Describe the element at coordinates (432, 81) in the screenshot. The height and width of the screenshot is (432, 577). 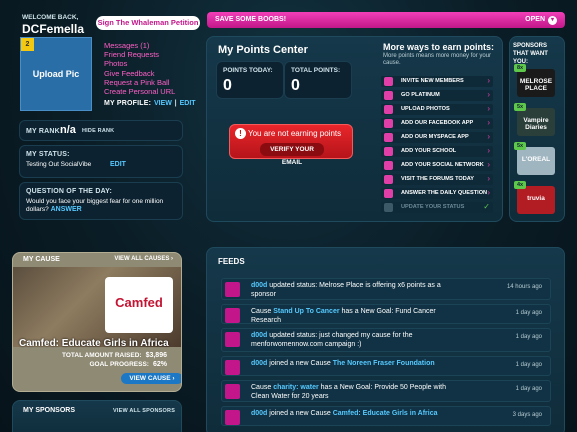
I see `way-label: INVITE NEW MEMBERS` at that location.